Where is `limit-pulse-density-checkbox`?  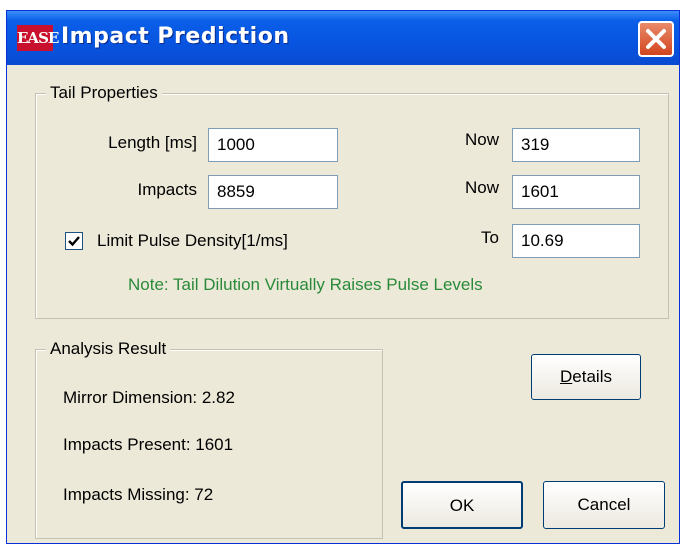
limit-pulse-density-checkbox is located at coordinates (74, 241).